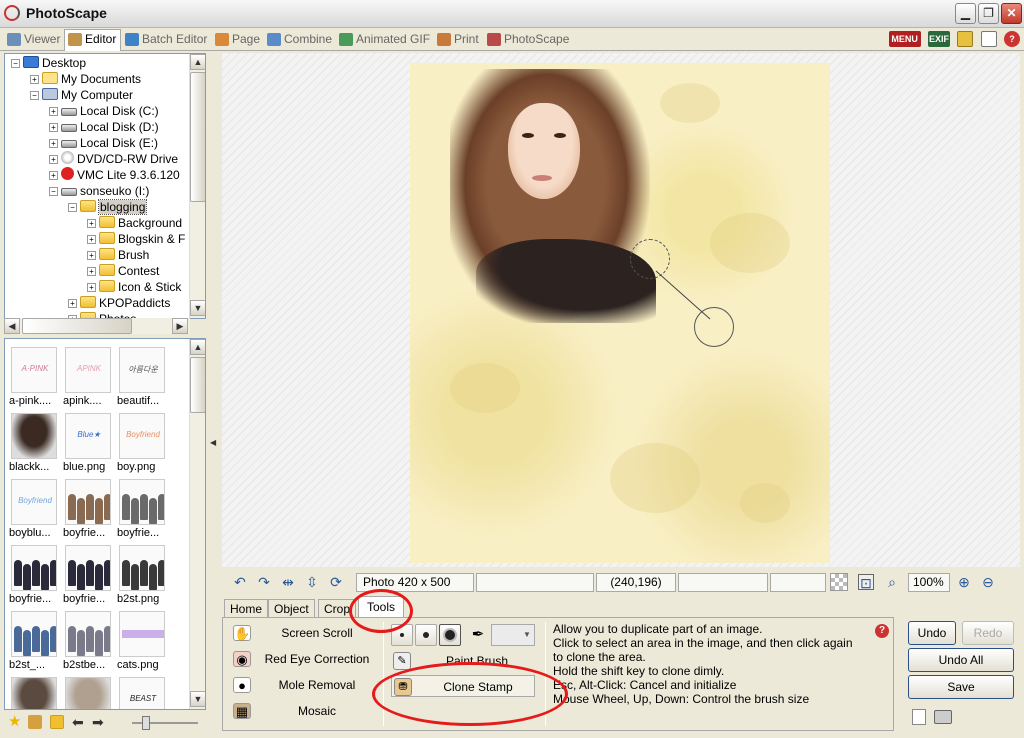  What do you see at coordinates (197, 308) in the screenshot?
I see `scroll-down-button: ▼` at bounding box center [197, 308].